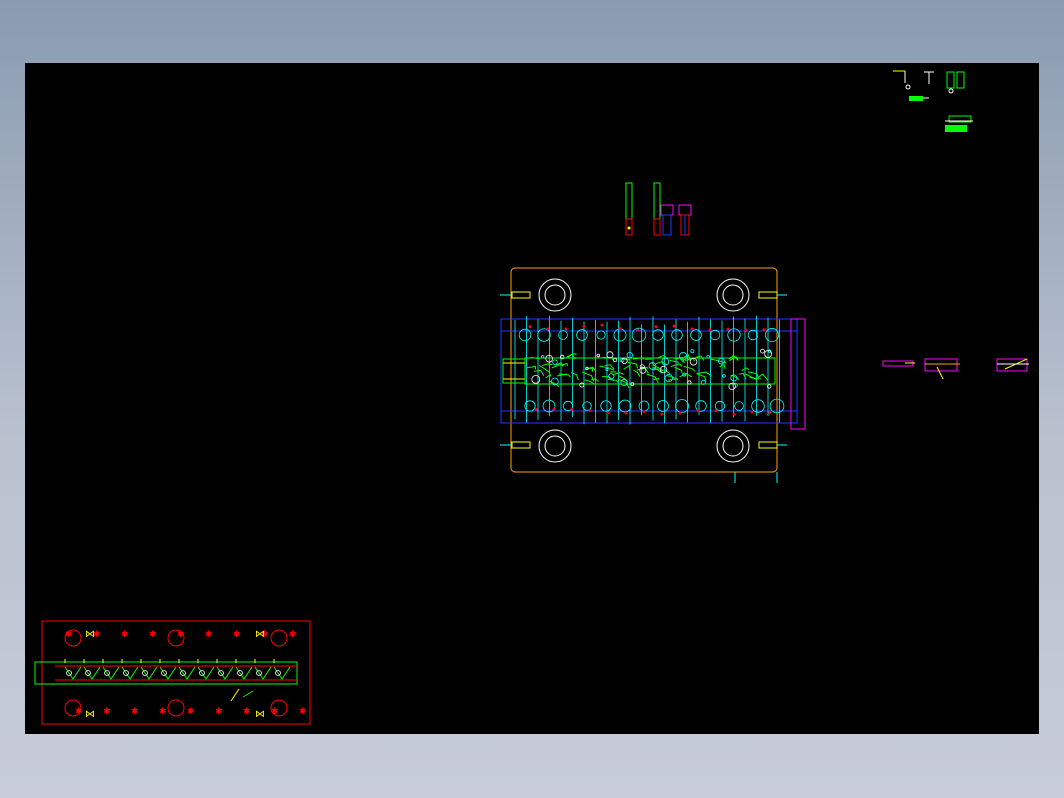 This screenshot has width=1064, height=798. I want to click on punch-detail-views, so click(658, 209).